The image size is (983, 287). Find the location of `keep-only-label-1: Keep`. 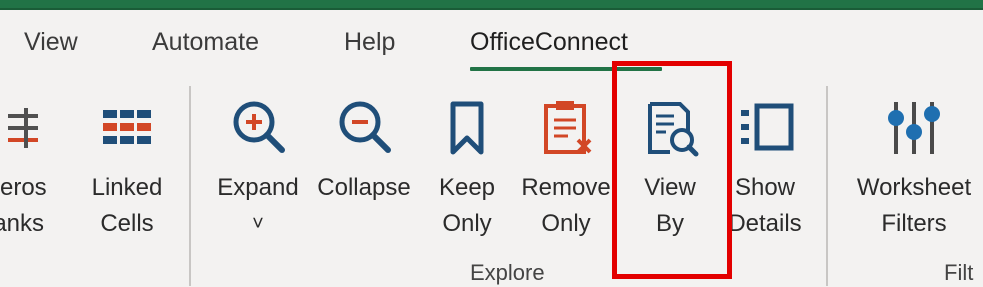

keep-only-label-1: Keep is located at coordinates (467, 187).